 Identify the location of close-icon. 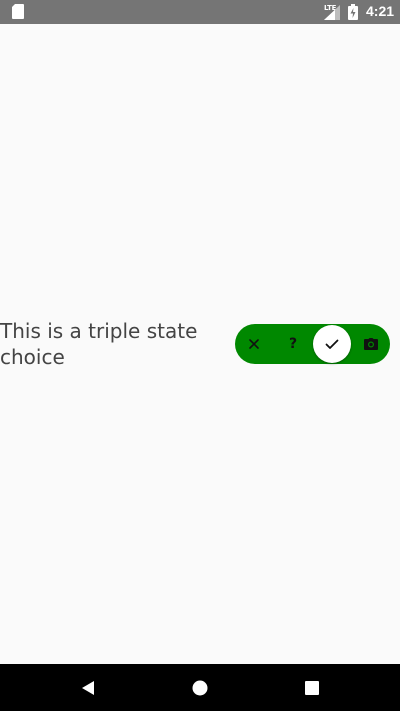
(254, 344).